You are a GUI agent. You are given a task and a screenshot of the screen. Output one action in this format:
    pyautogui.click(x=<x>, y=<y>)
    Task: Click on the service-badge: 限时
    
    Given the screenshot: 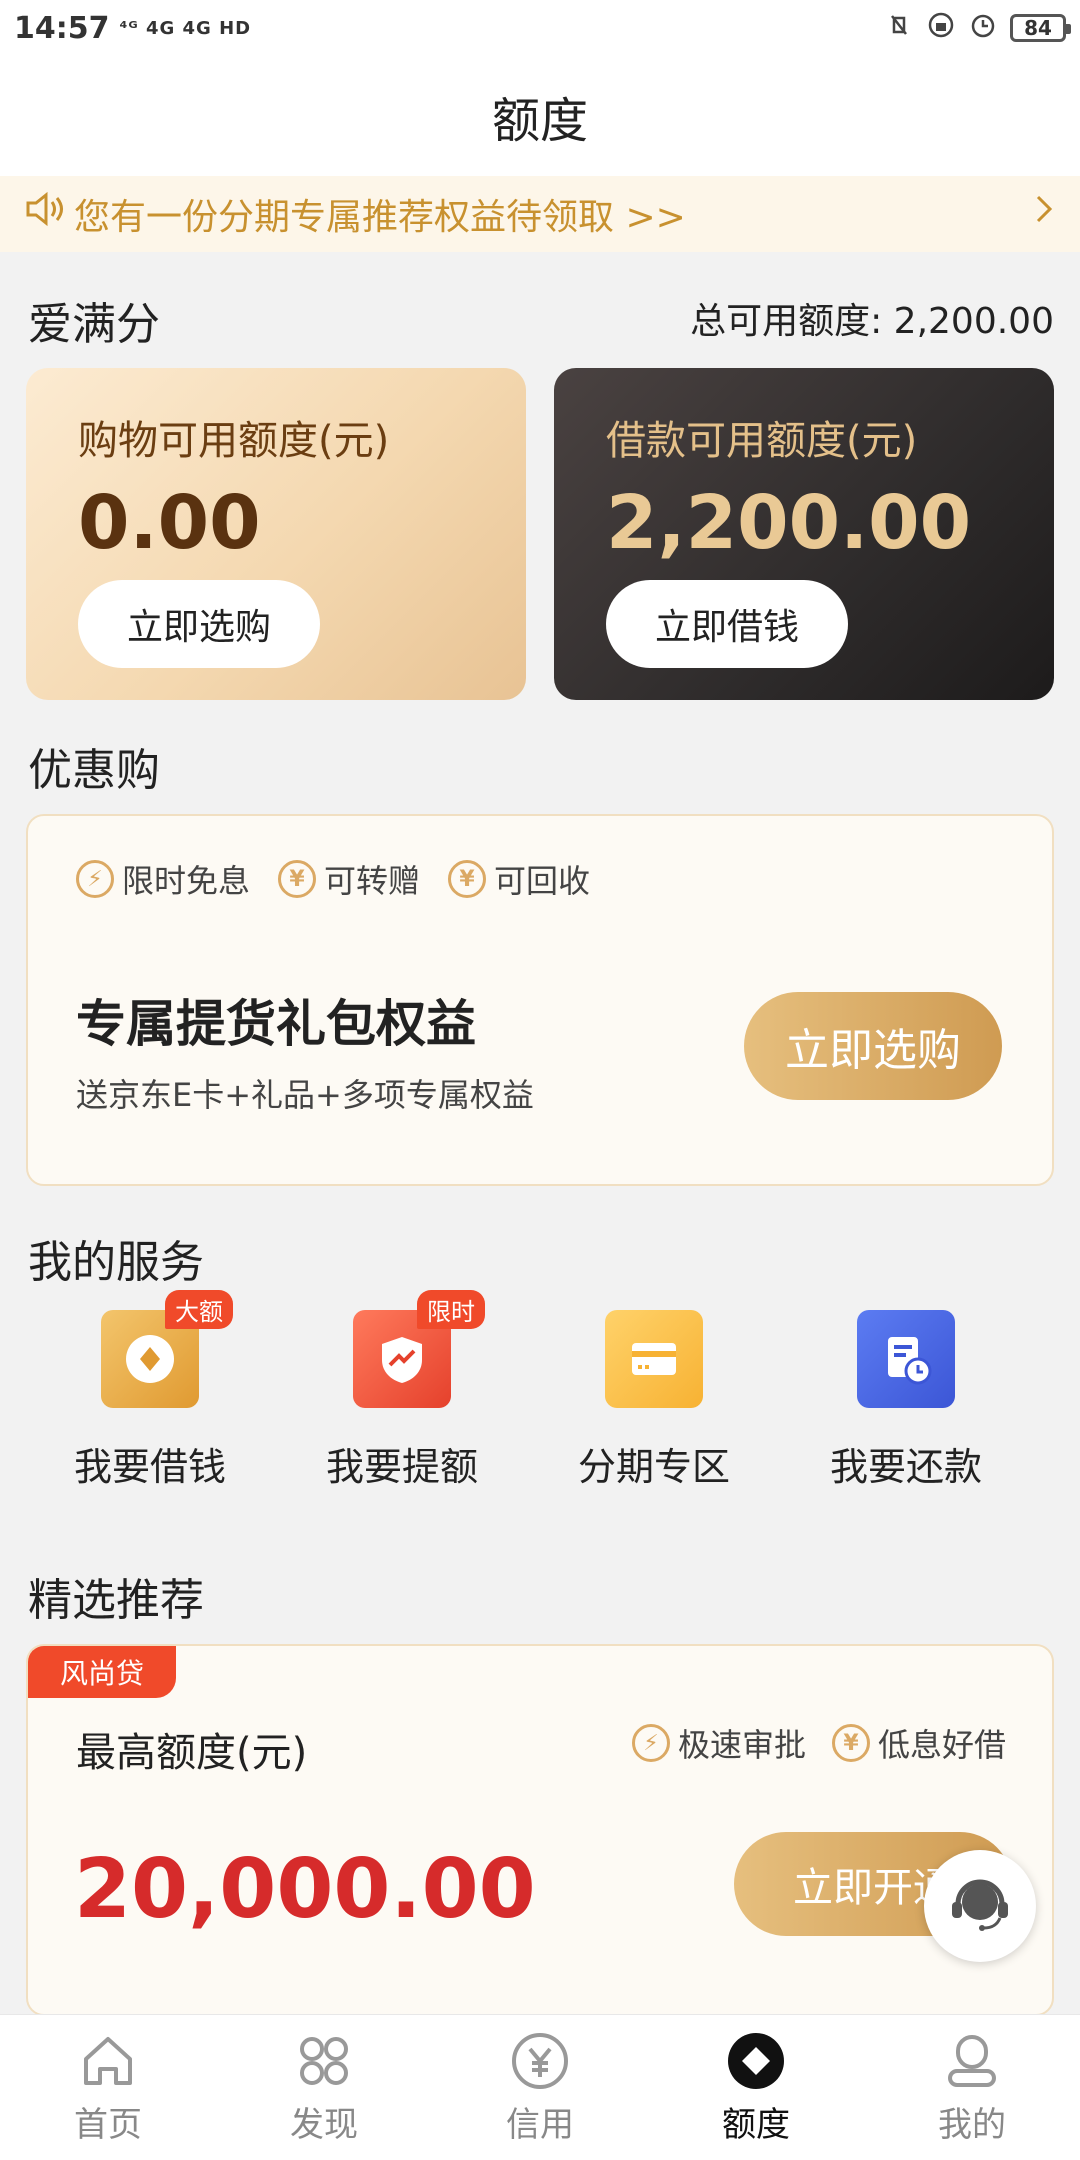 What is the action you would take?
    pyautogui.click(x=451, y=1309)
    